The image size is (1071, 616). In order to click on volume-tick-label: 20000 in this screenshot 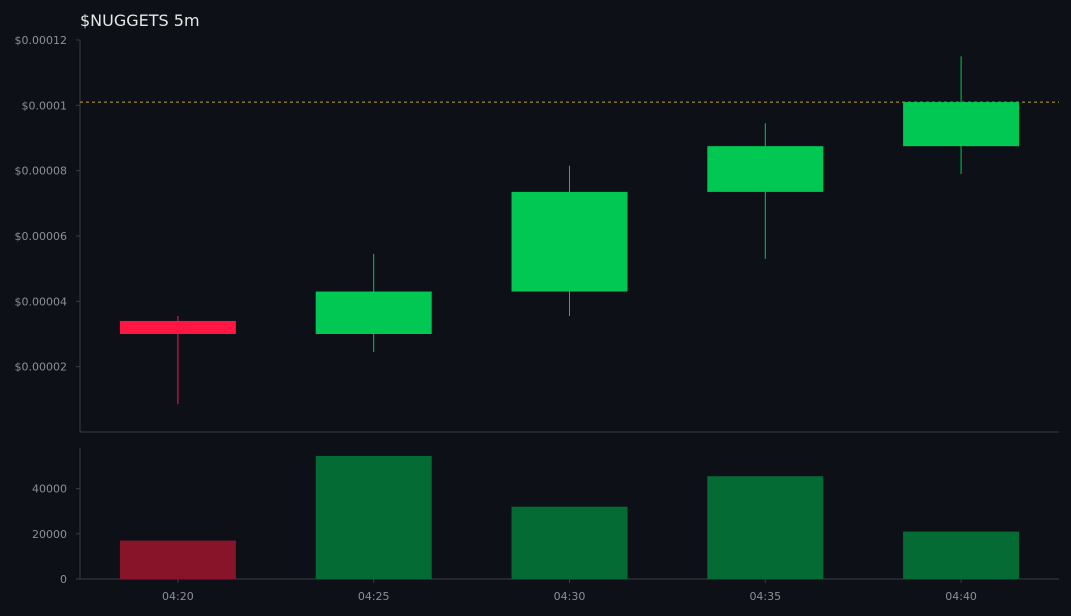, I will do `click(49, 534)`.